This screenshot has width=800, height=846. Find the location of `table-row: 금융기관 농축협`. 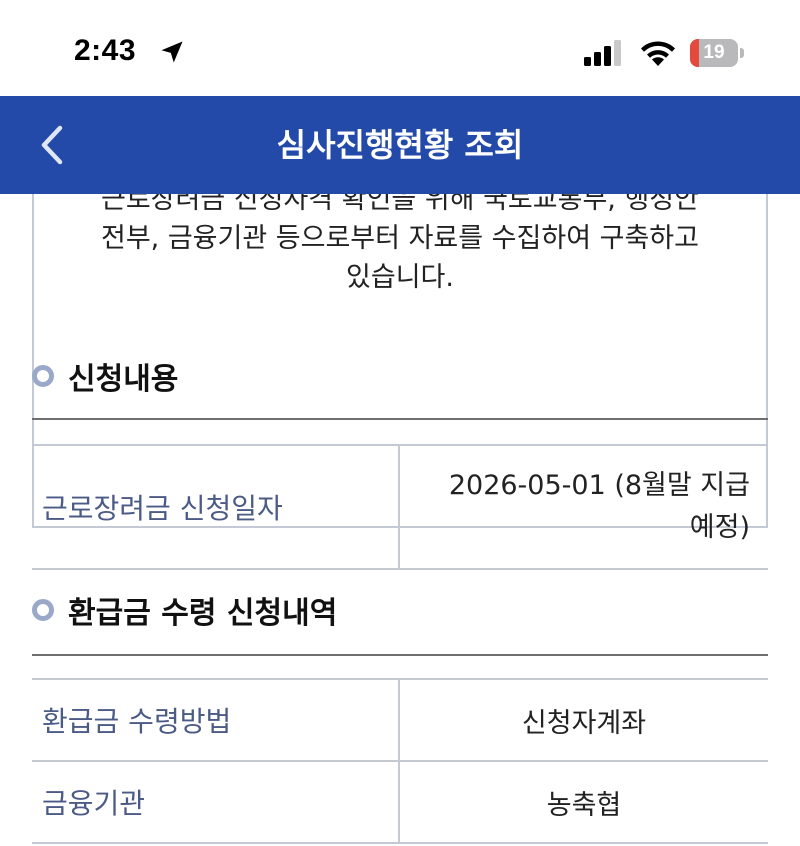

table-row: 금융기관 농축협 is located at coordinates (400, 803).